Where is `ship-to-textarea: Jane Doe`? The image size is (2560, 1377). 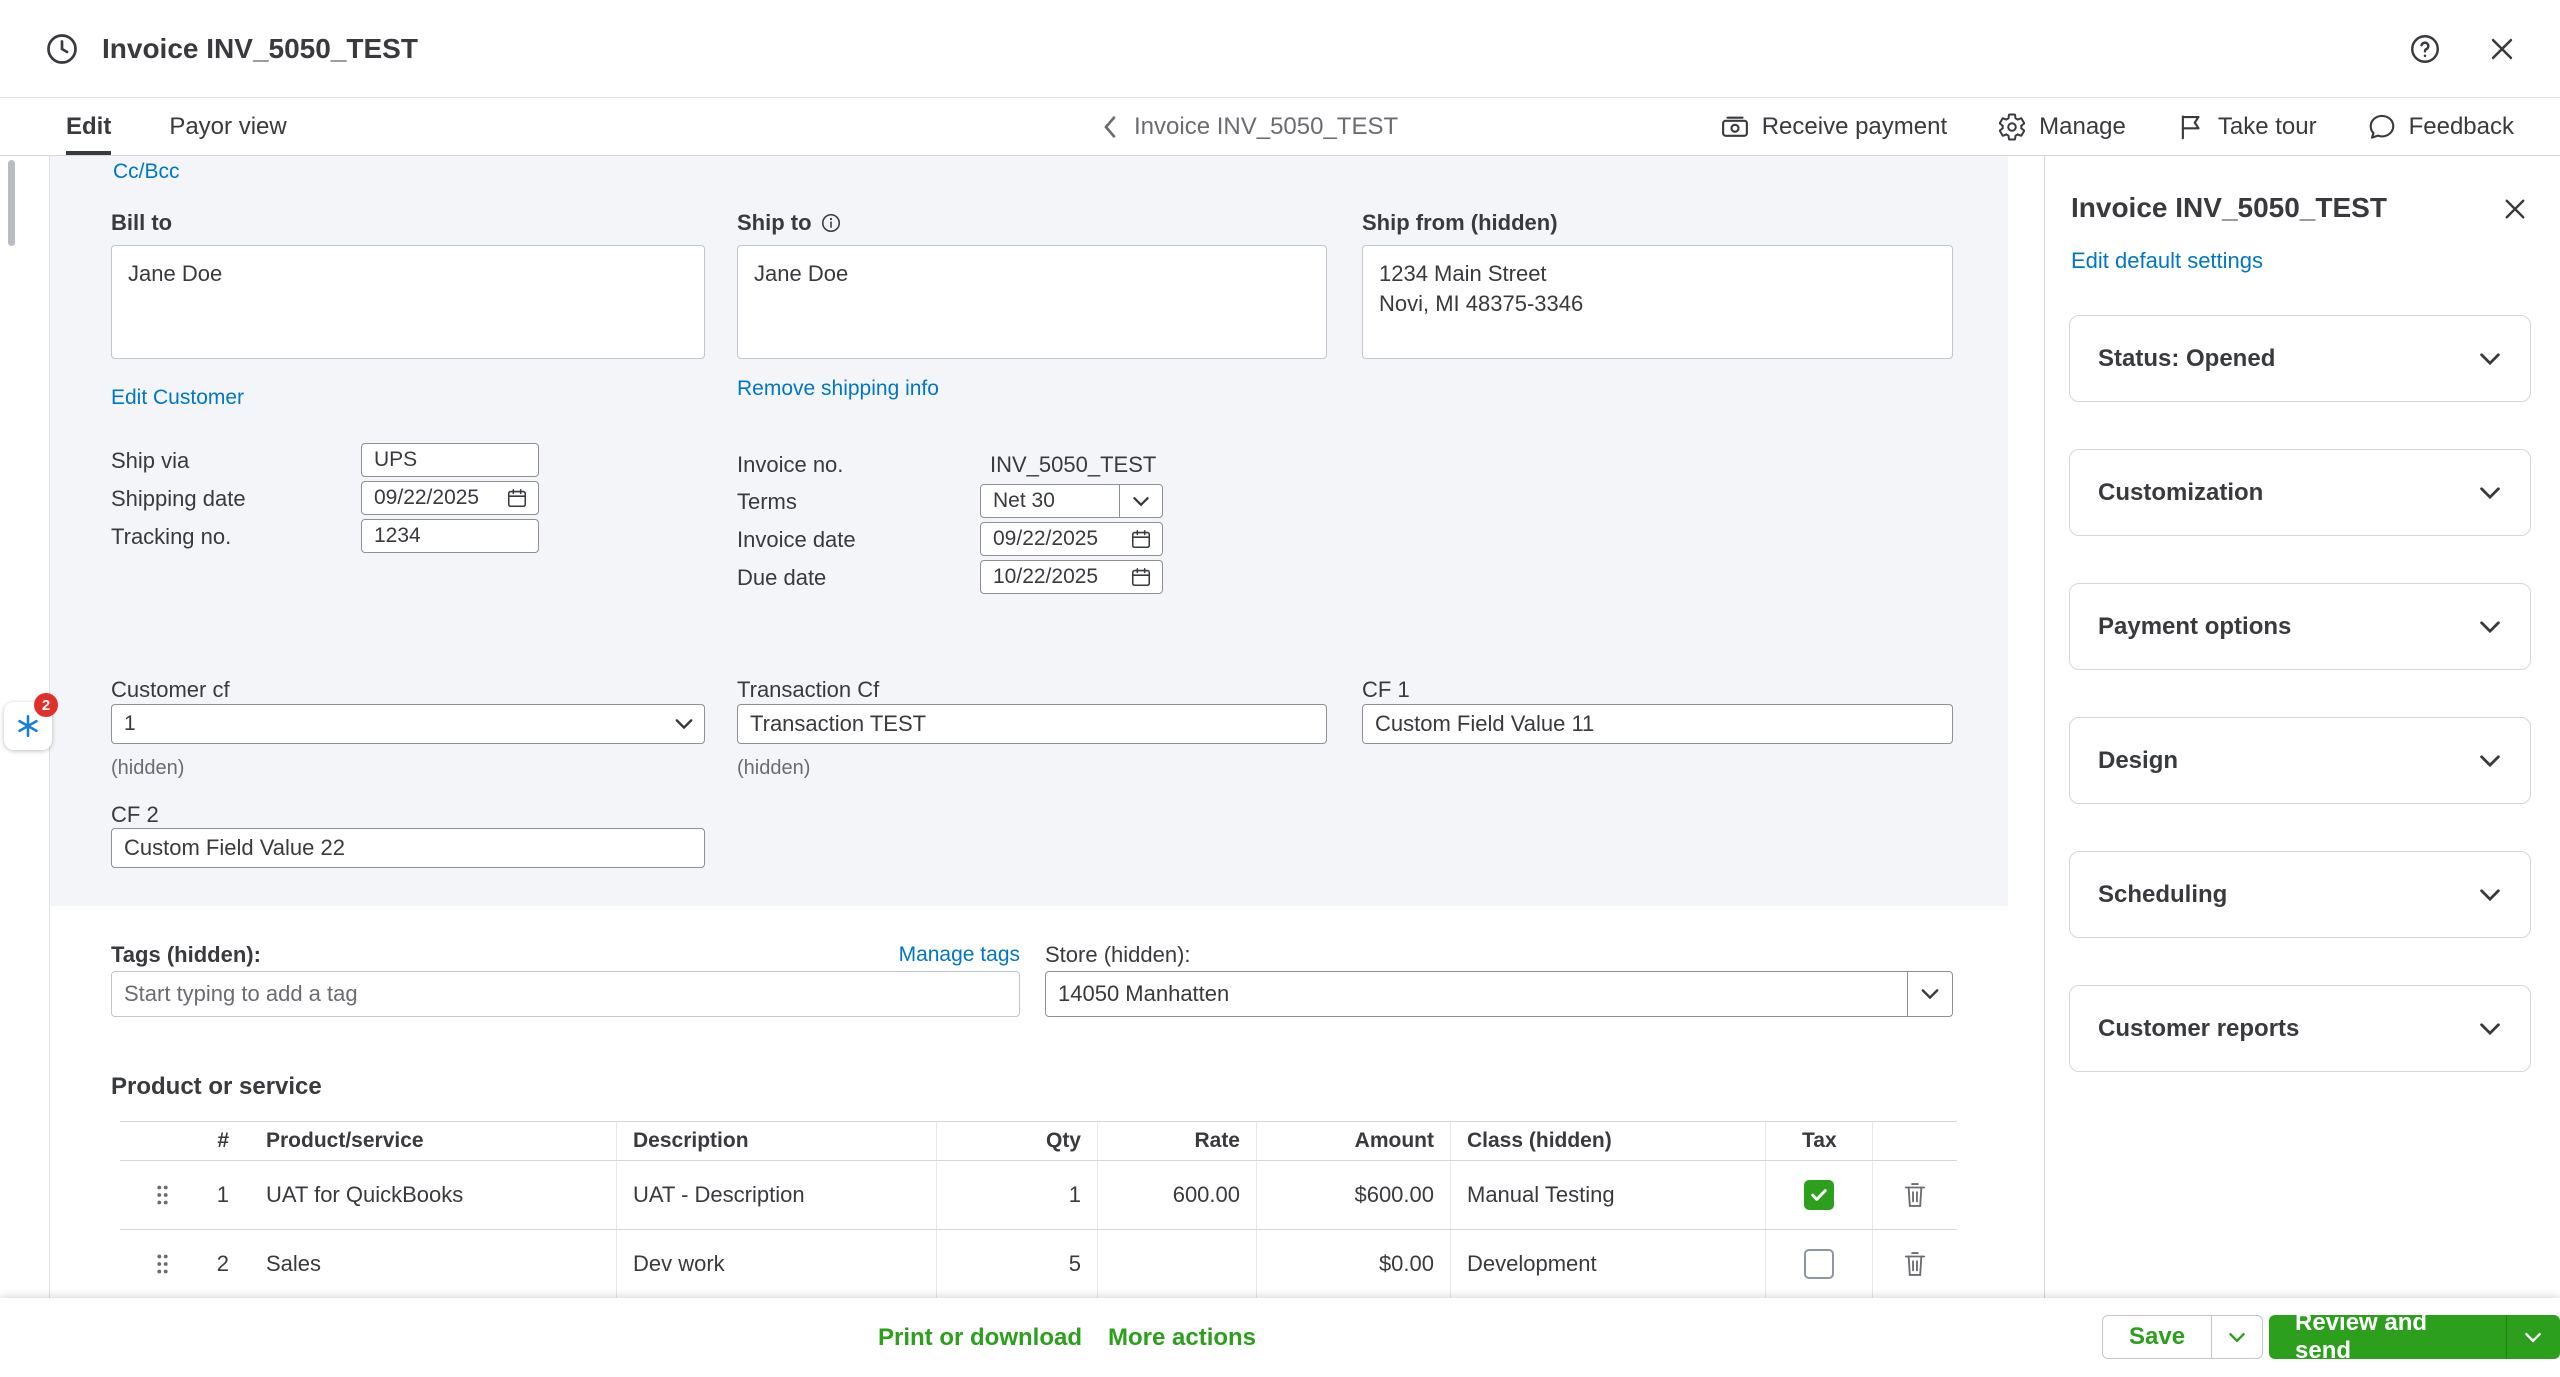 ship-to-textarea: Jane Doe is located at coordinates (1032, 302).